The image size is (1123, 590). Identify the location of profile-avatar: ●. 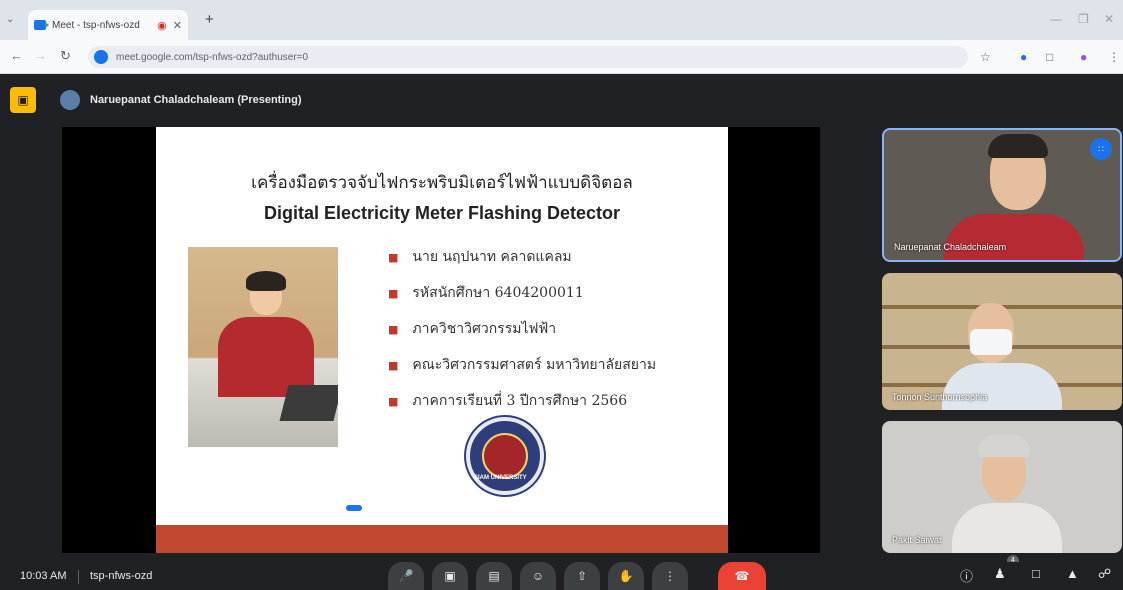
(1083, 57).